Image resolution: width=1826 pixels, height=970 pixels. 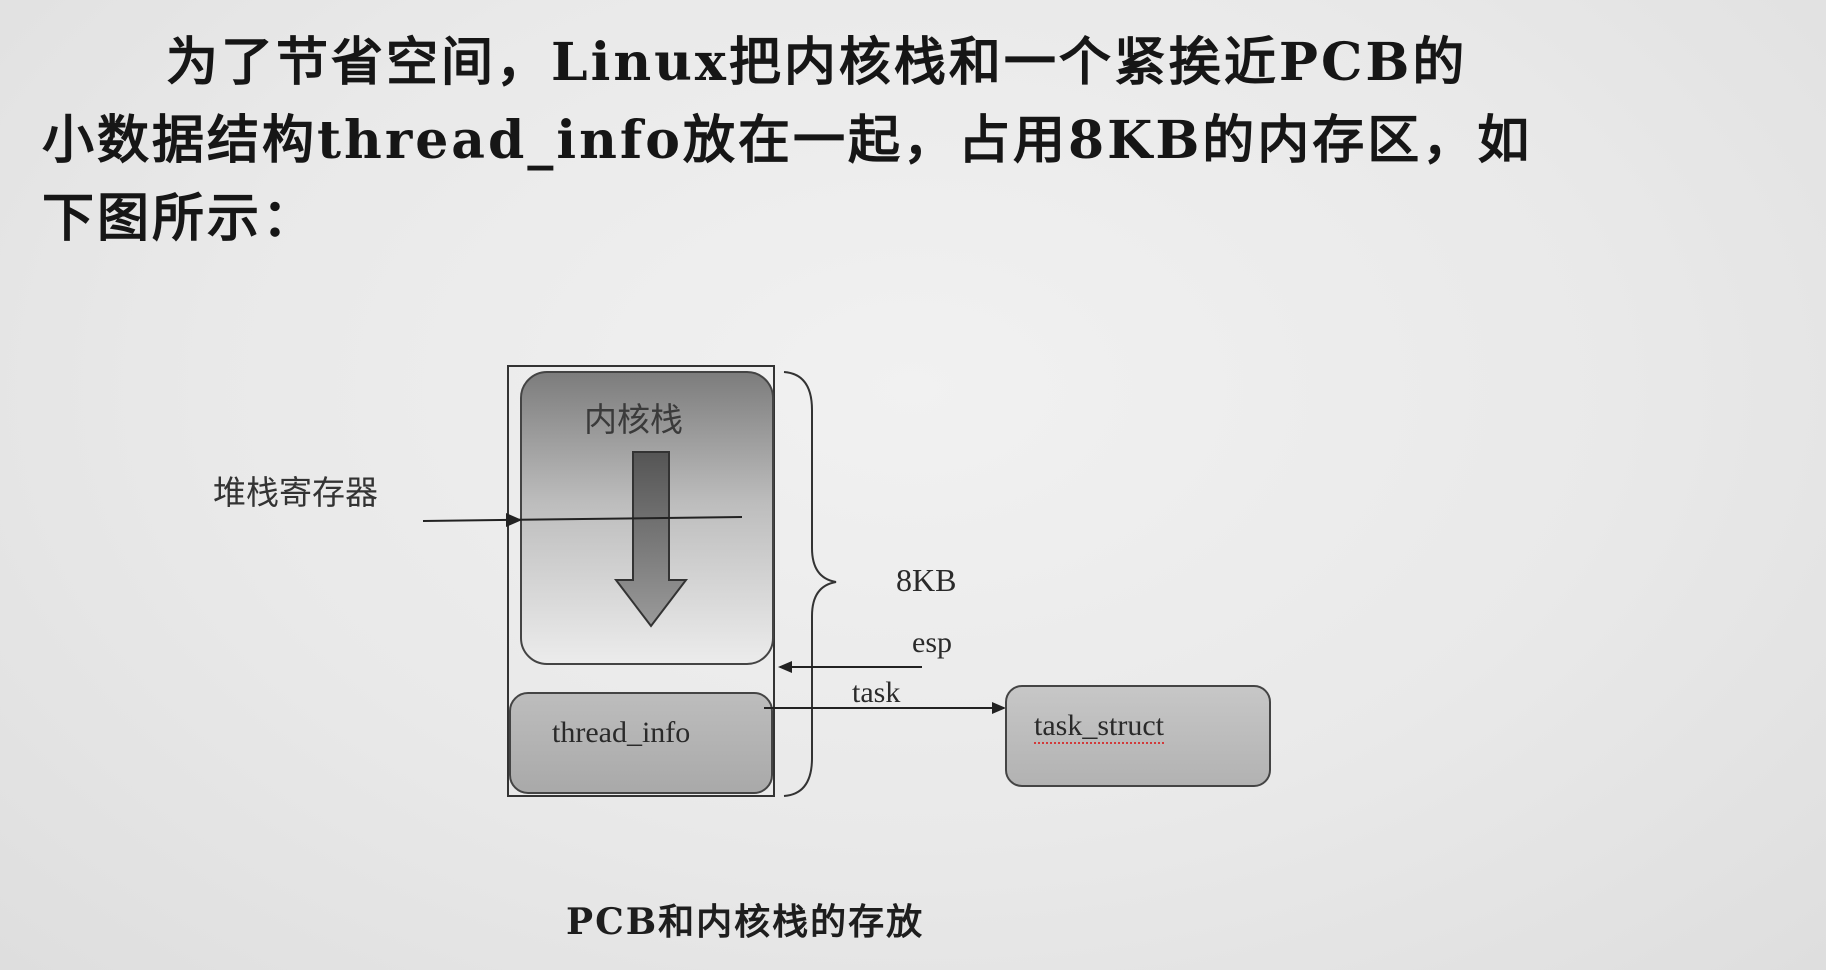 I want to click on stack-register-arrowhead-icon, so click(x=514, y=520).